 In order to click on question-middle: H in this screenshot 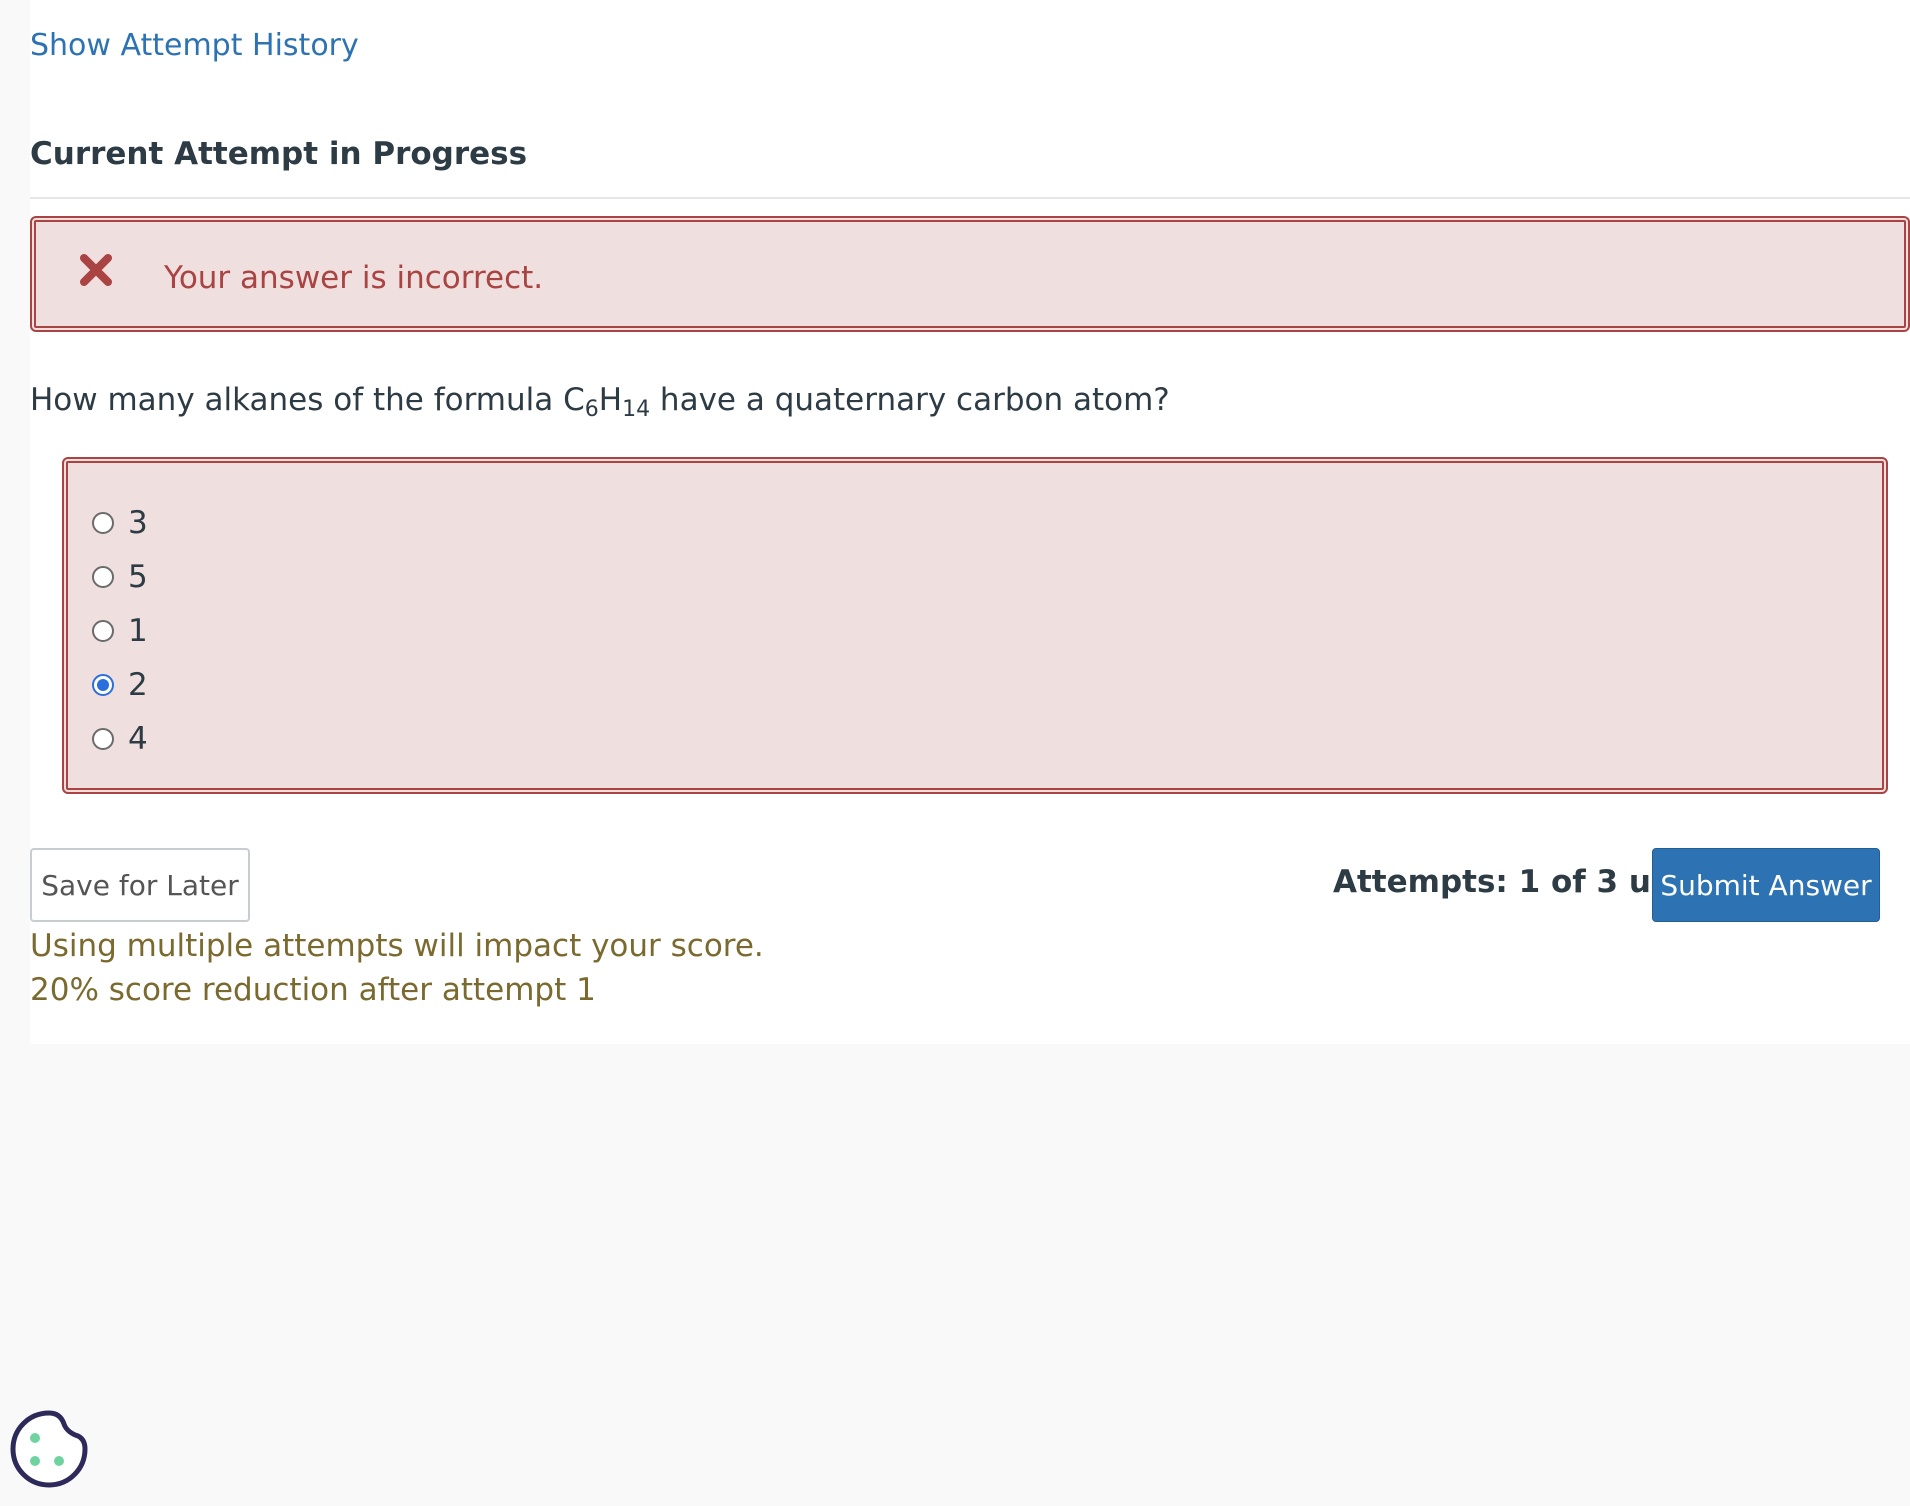, I will do `click(610, 400)`.